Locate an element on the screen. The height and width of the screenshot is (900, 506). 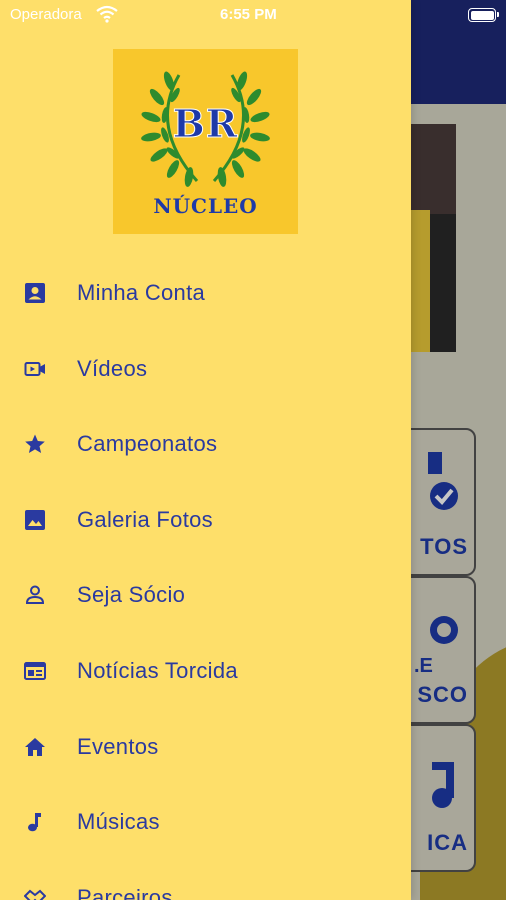
menu-item-galeria-fotos: Galeria Fotos is located at coordinates (205, 521).